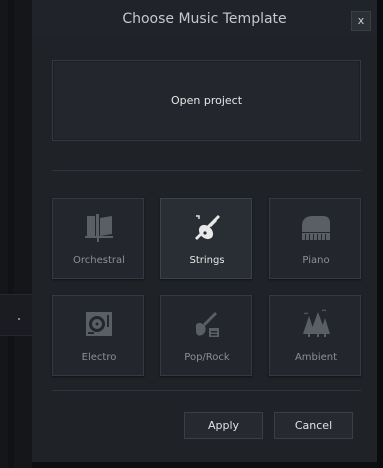 The width and height of the screenshot is (383, 468). What do you see at coordinates (16, 315) in the screenshot?
I see `background-track-marker` at bounding box center [16, 315].